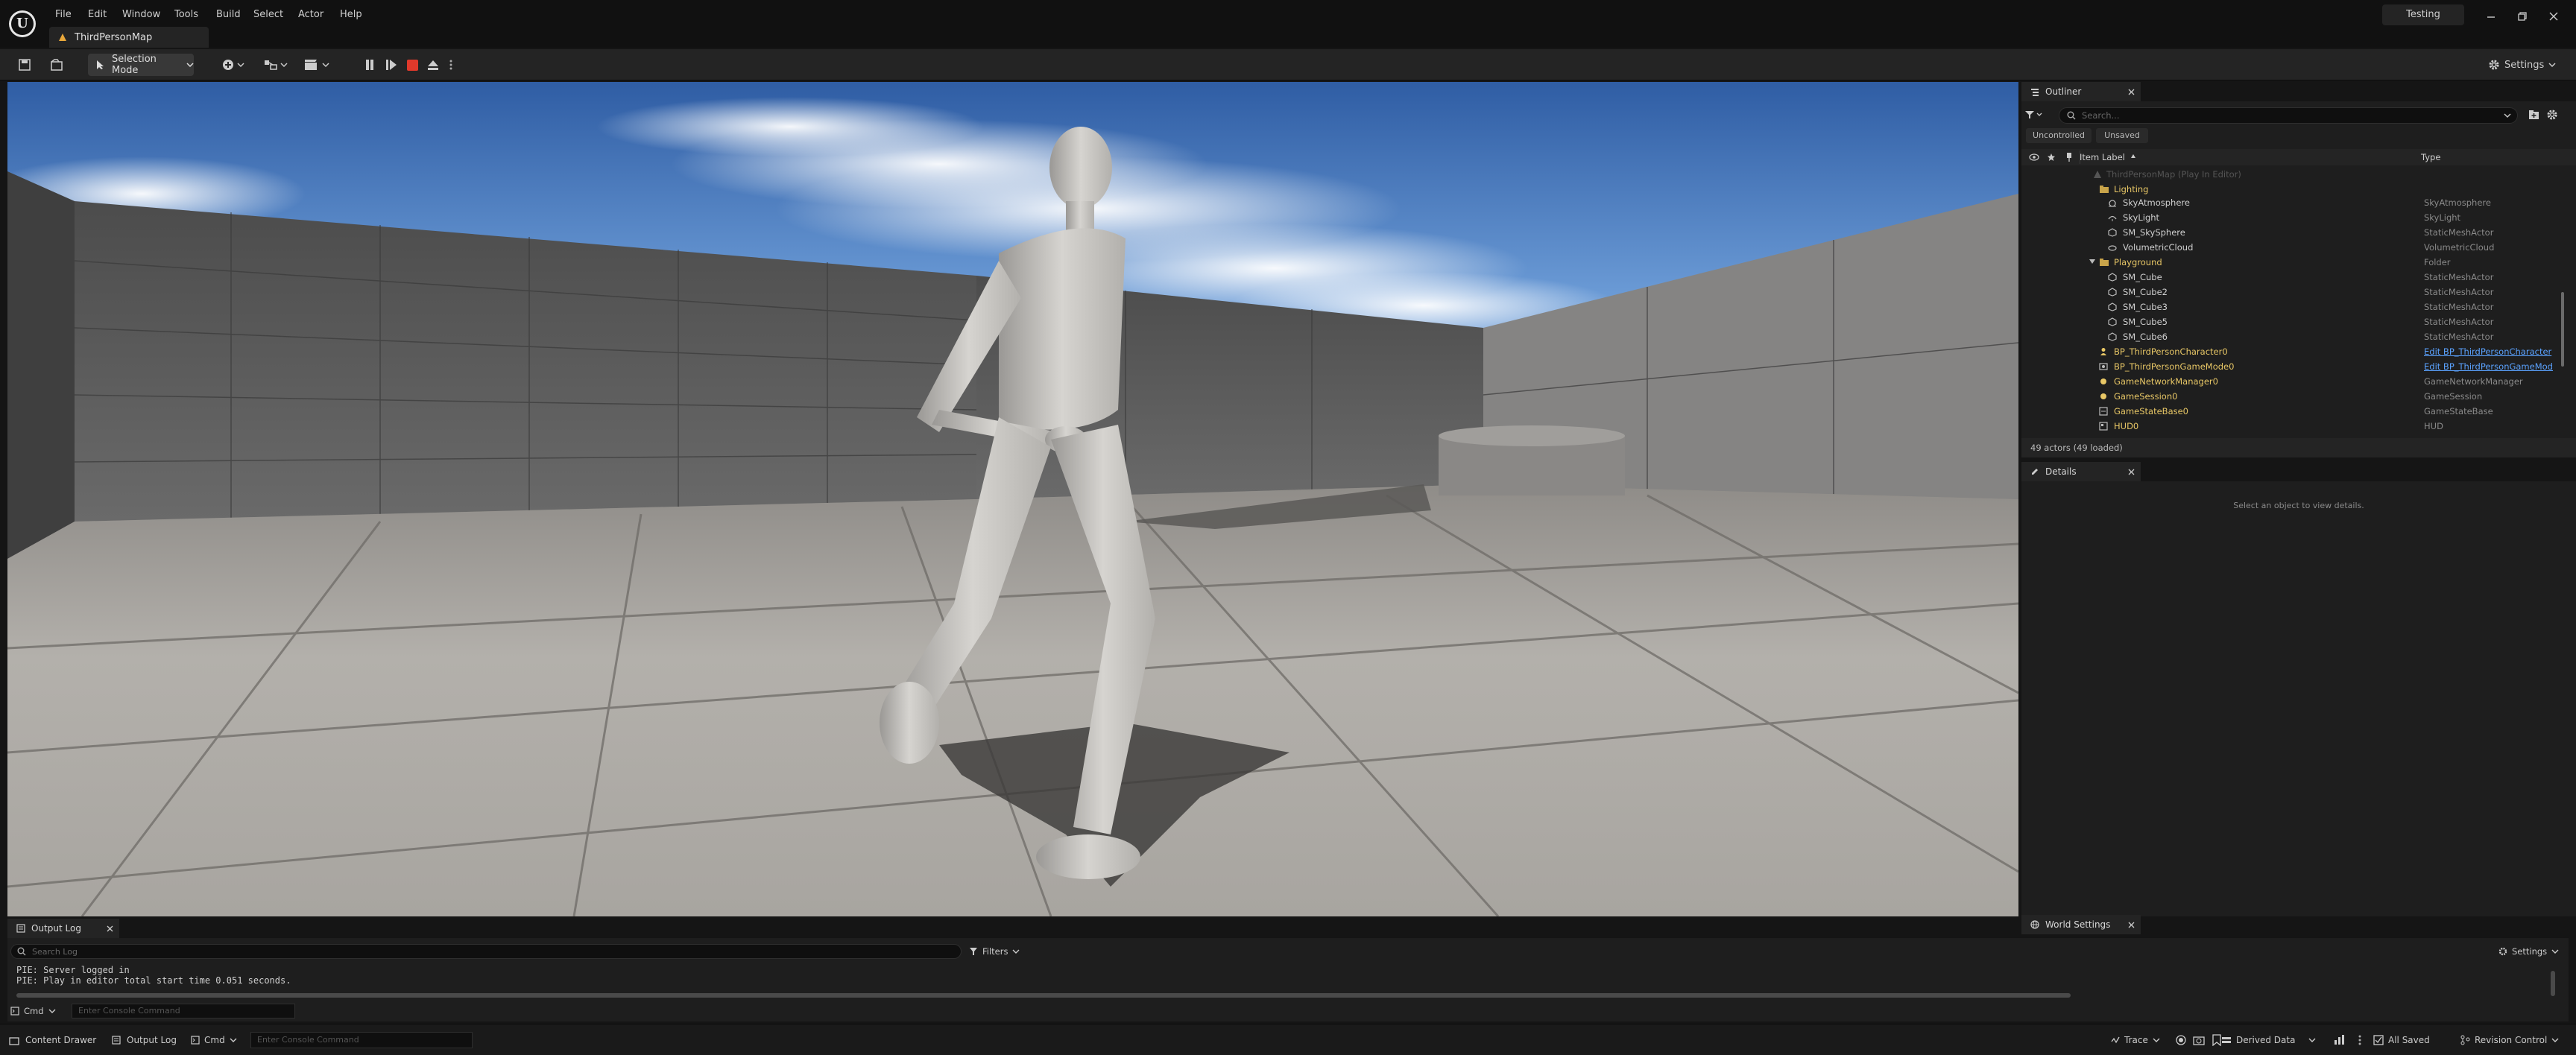 This screenshot has height=1055, width=2576. Describe the element at coordinates (64, 15) in the screenshot. I see `menu-file: File` at that location.